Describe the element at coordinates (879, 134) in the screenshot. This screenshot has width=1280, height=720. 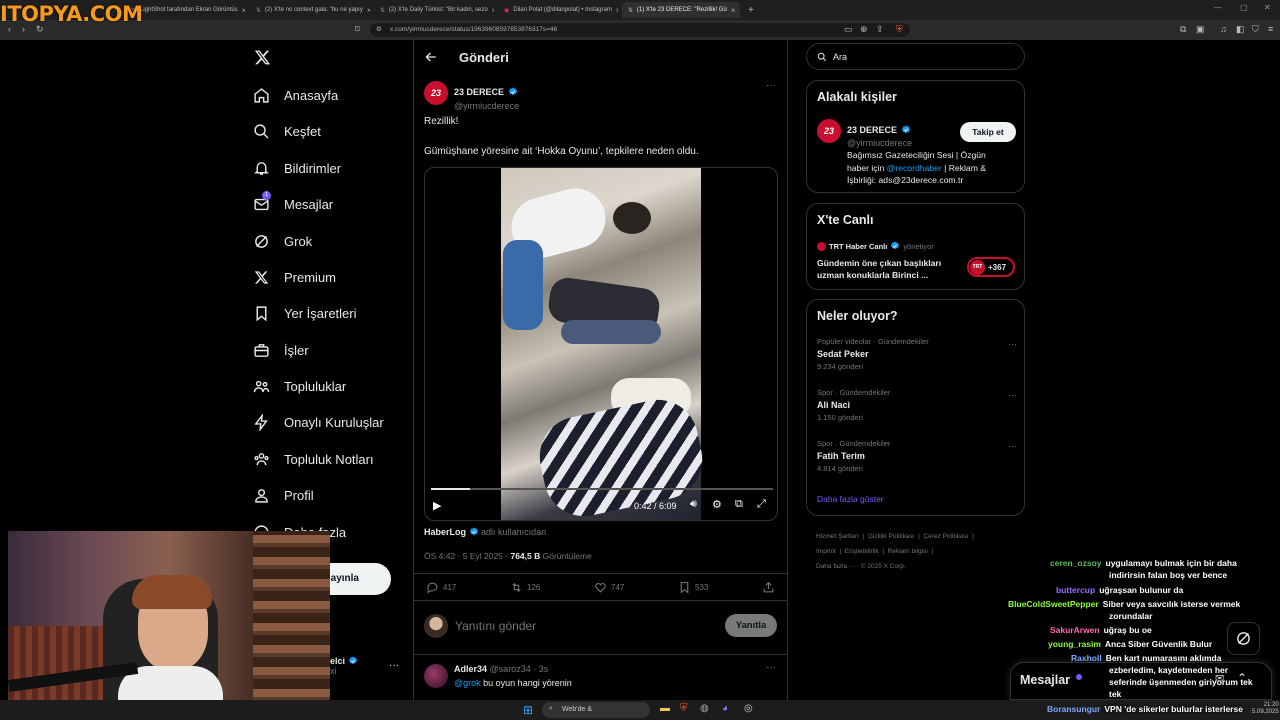
I see `related-author: 23 DERECE @yirmiucderece` at that location.